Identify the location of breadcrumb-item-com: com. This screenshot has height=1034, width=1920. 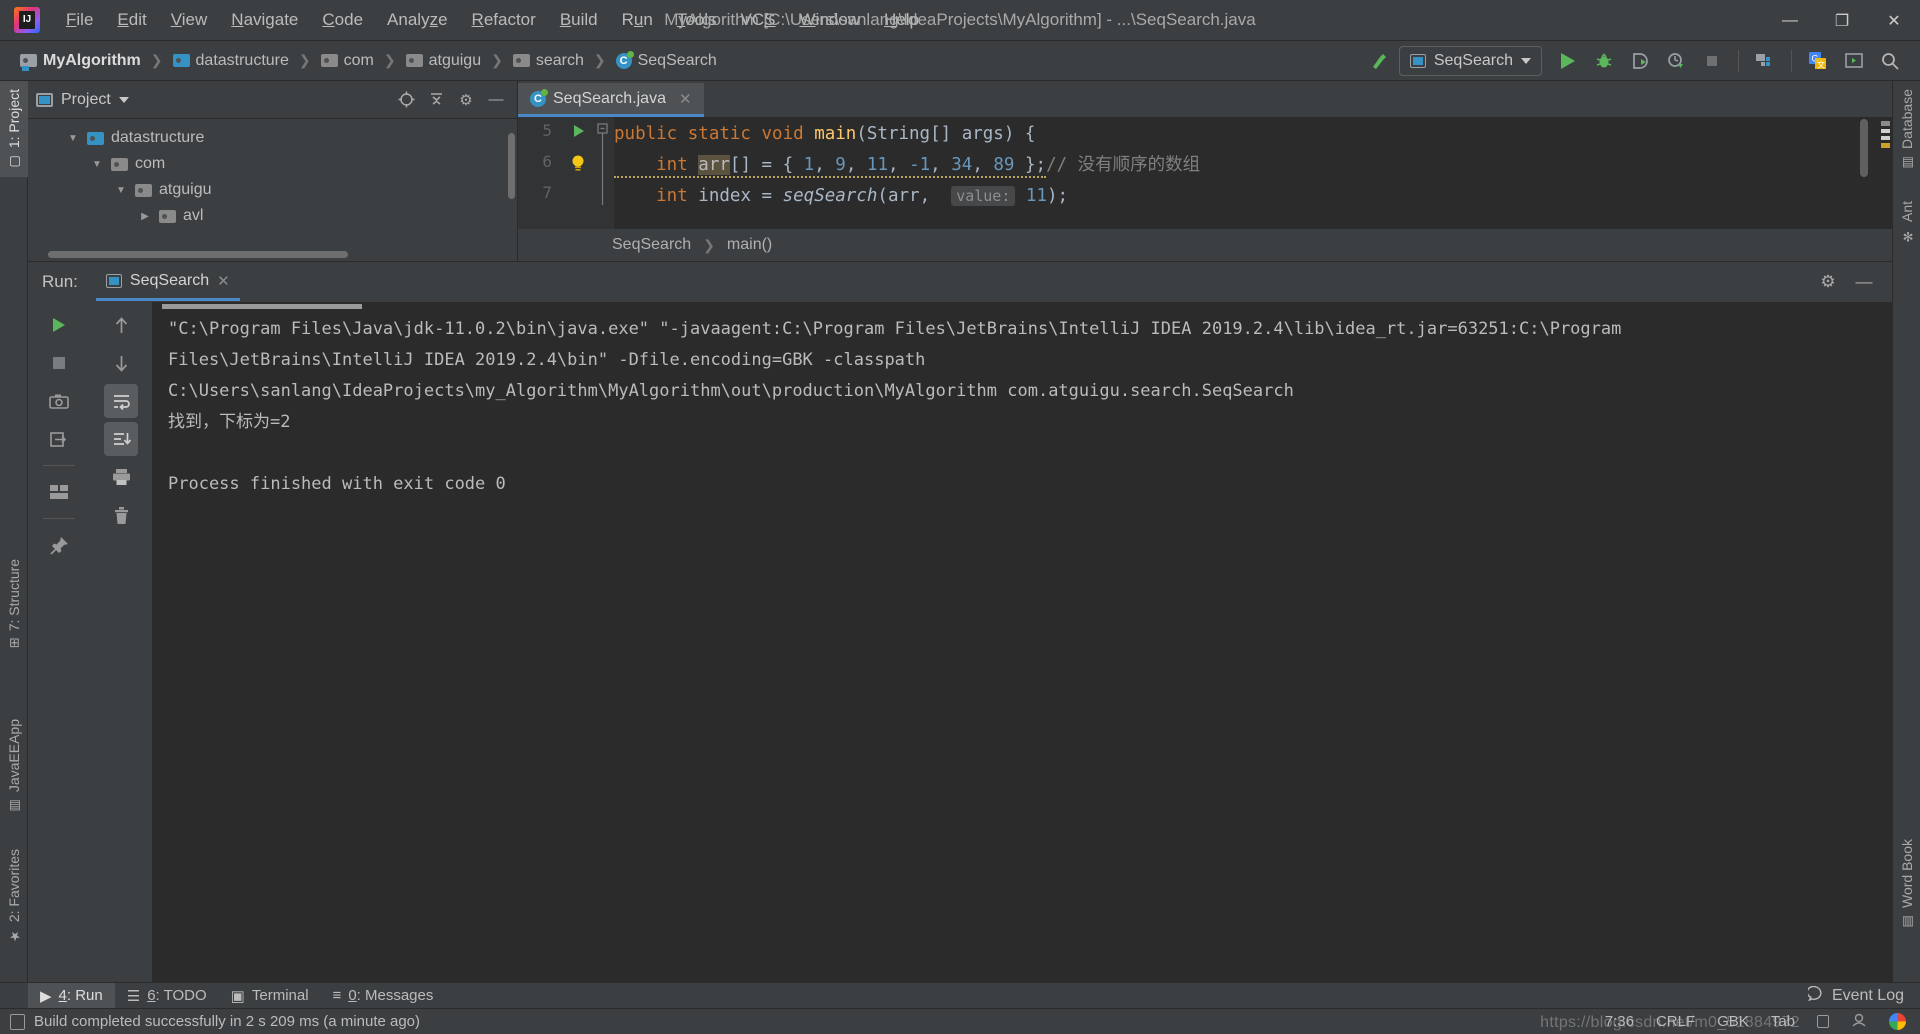
(347, 61).